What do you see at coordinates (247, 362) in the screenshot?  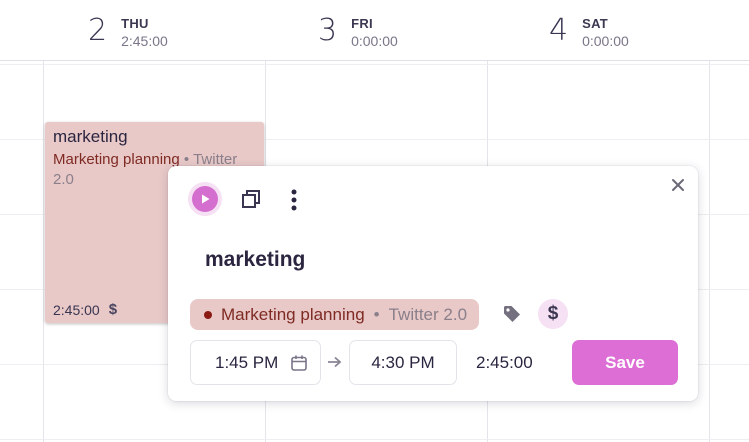 I see `start-time-value: 1:45 PM` at bounding box center [247, 362].